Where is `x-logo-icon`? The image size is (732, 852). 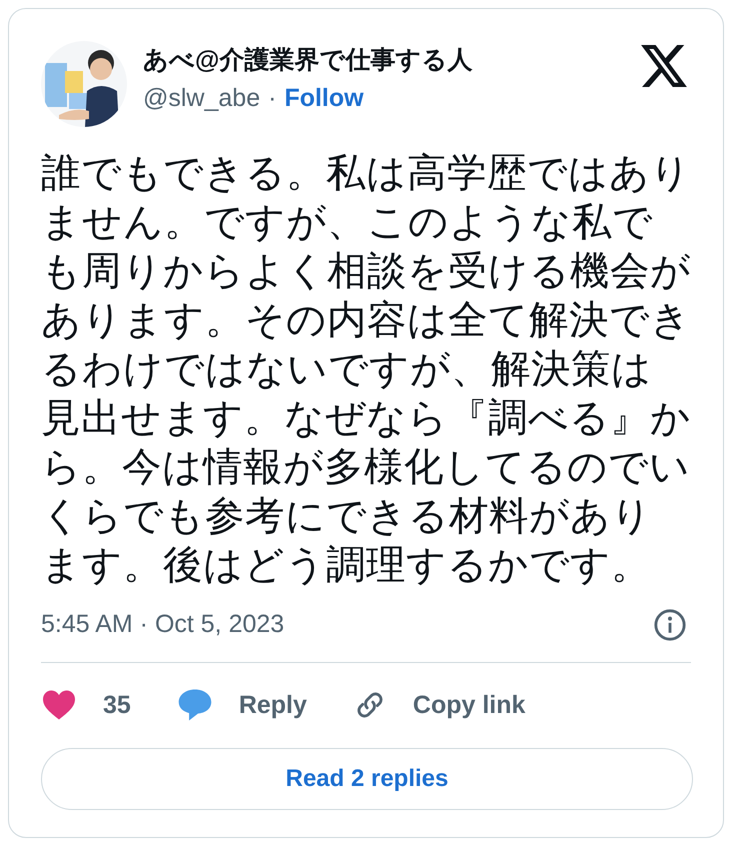 x-logo-icon is located at coordinates (664, 66).